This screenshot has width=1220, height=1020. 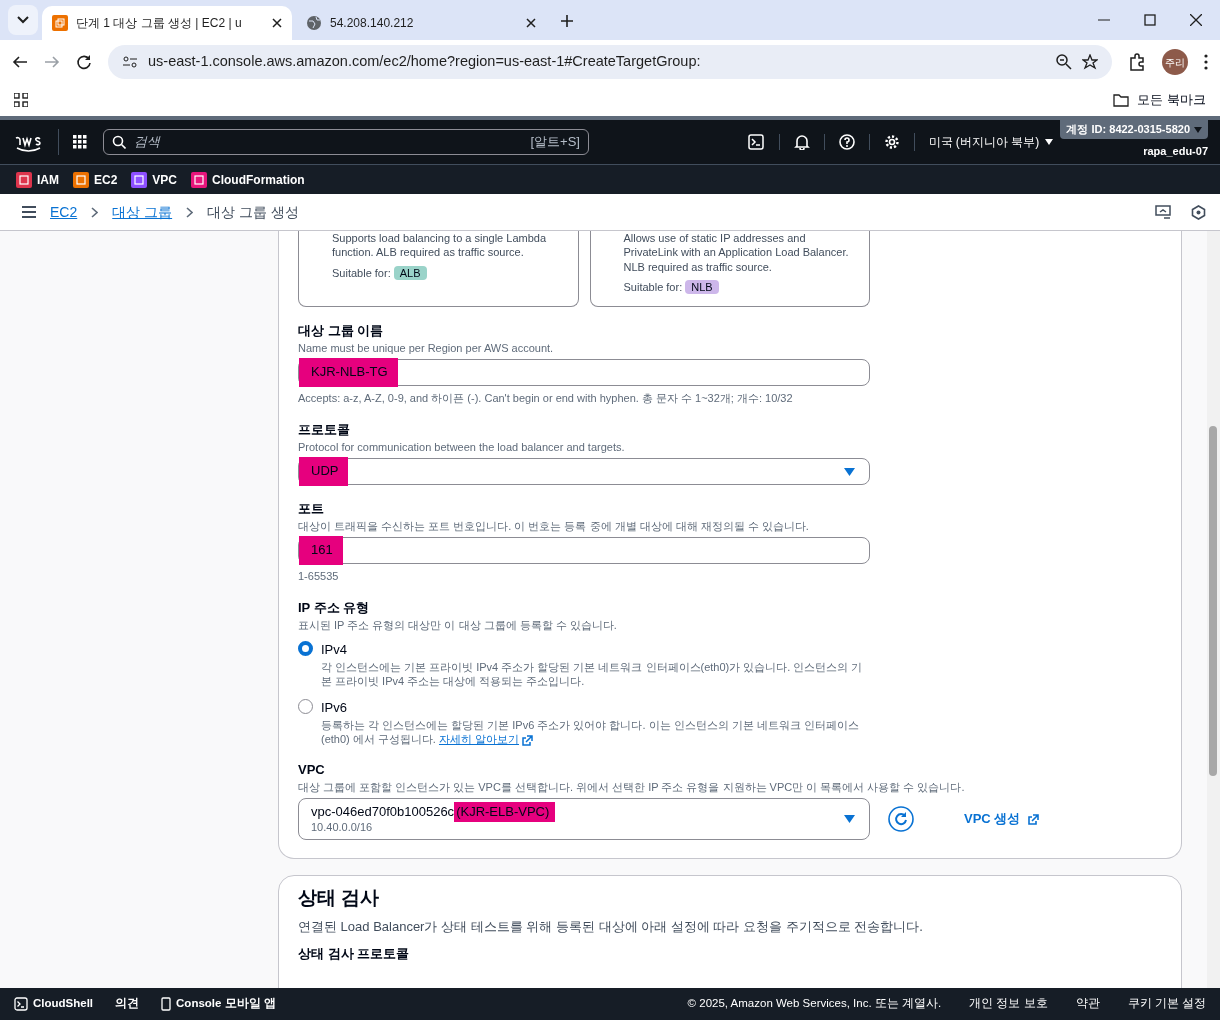 What do you see at coordinates (1008, 1004) in the screenshot?
I see `footer-link: 개인 정보 보호` at bounding box center [1008, 1004].